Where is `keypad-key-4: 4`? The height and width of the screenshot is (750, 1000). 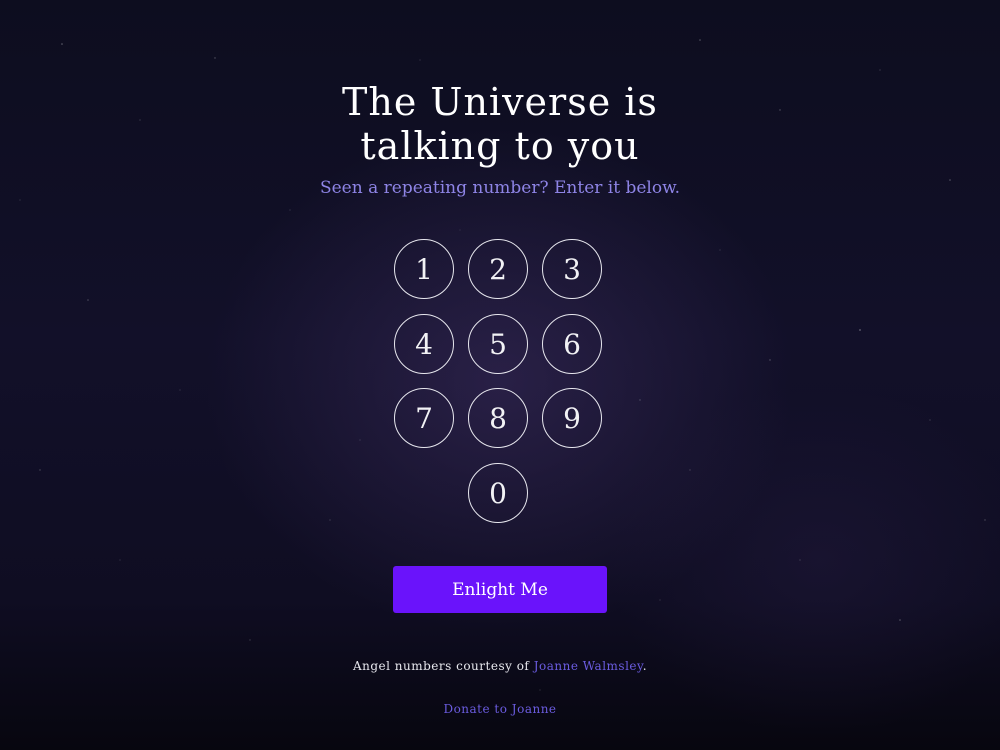 keypad-key-4: 4 is located at coordinates (424, 344).